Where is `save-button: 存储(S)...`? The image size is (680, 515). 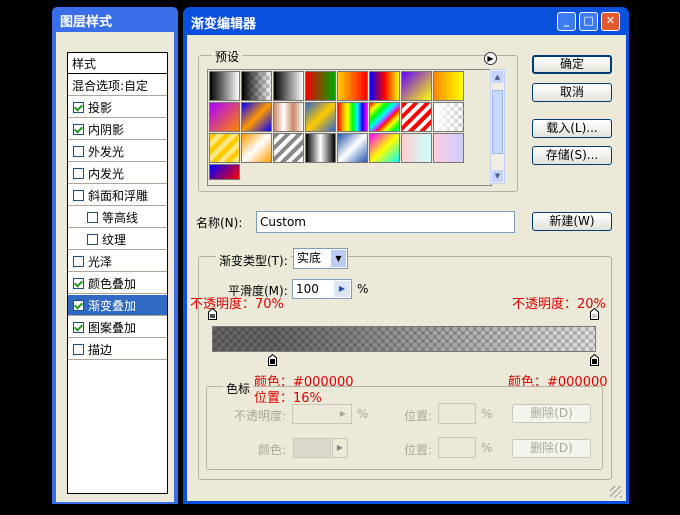
save-button: 存储(S)... is located at coordinates (572, 155).